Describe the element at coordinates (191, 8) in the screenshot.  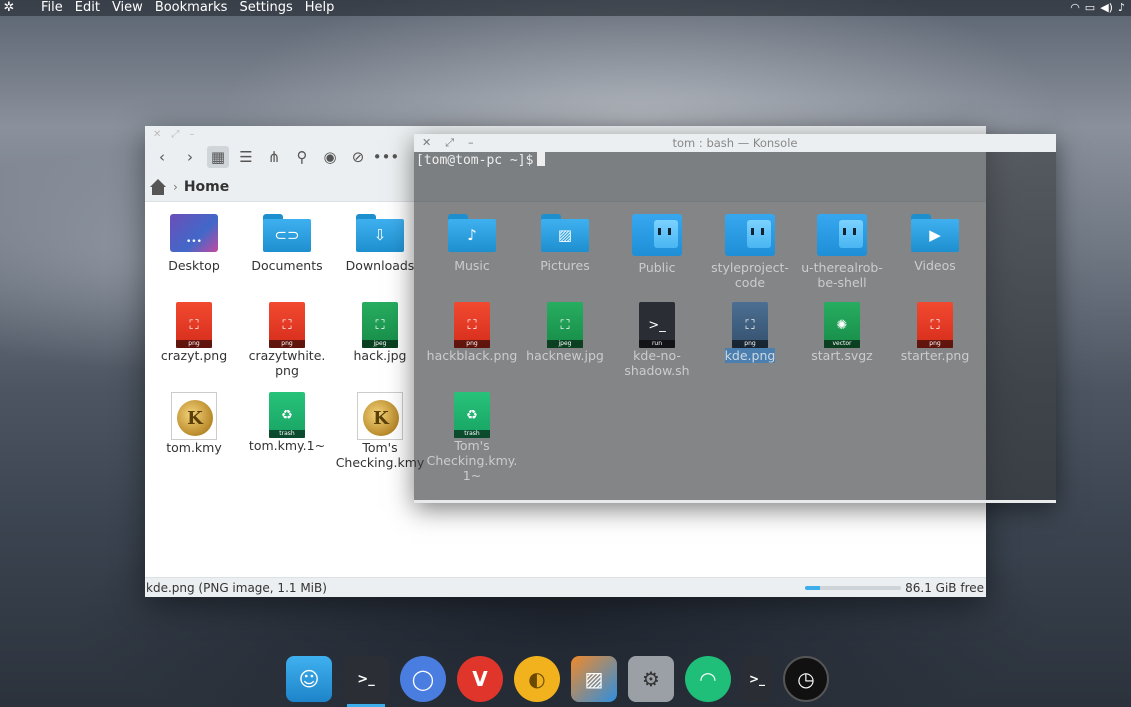
I see `menu-bookmarks: Bookmarks` at that location.